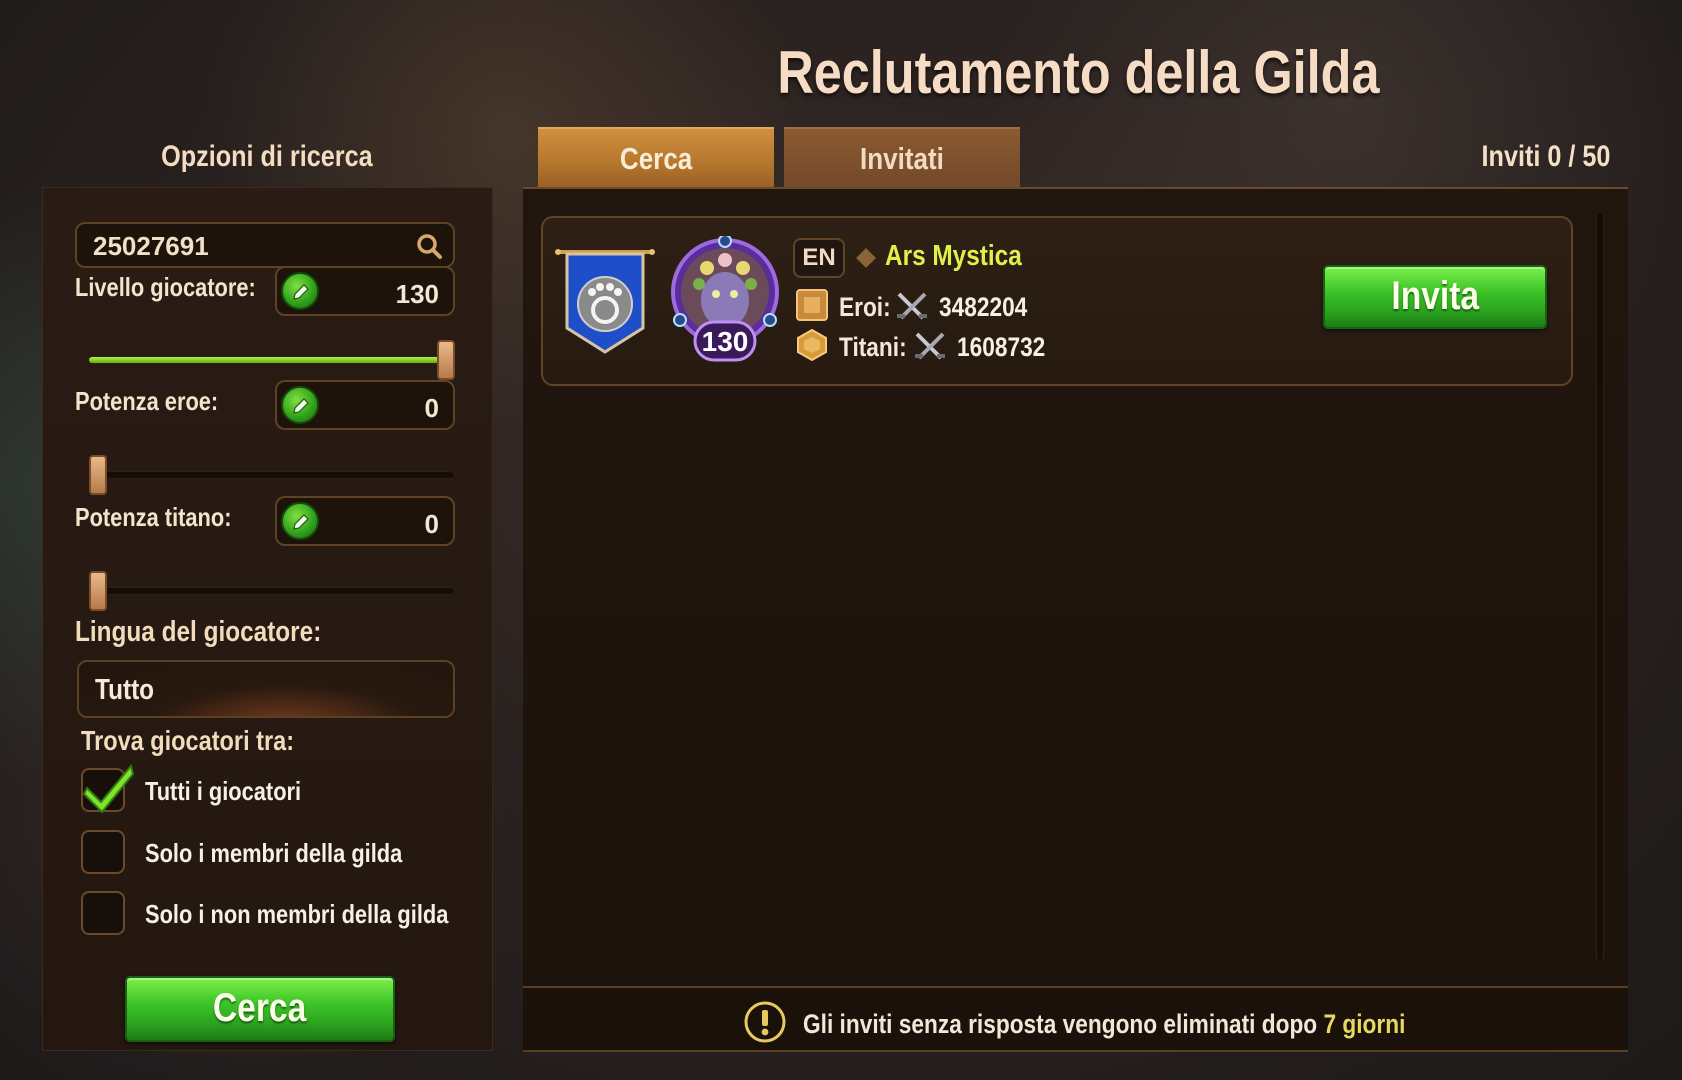  I want to click on search-icon, so click(429, 246).